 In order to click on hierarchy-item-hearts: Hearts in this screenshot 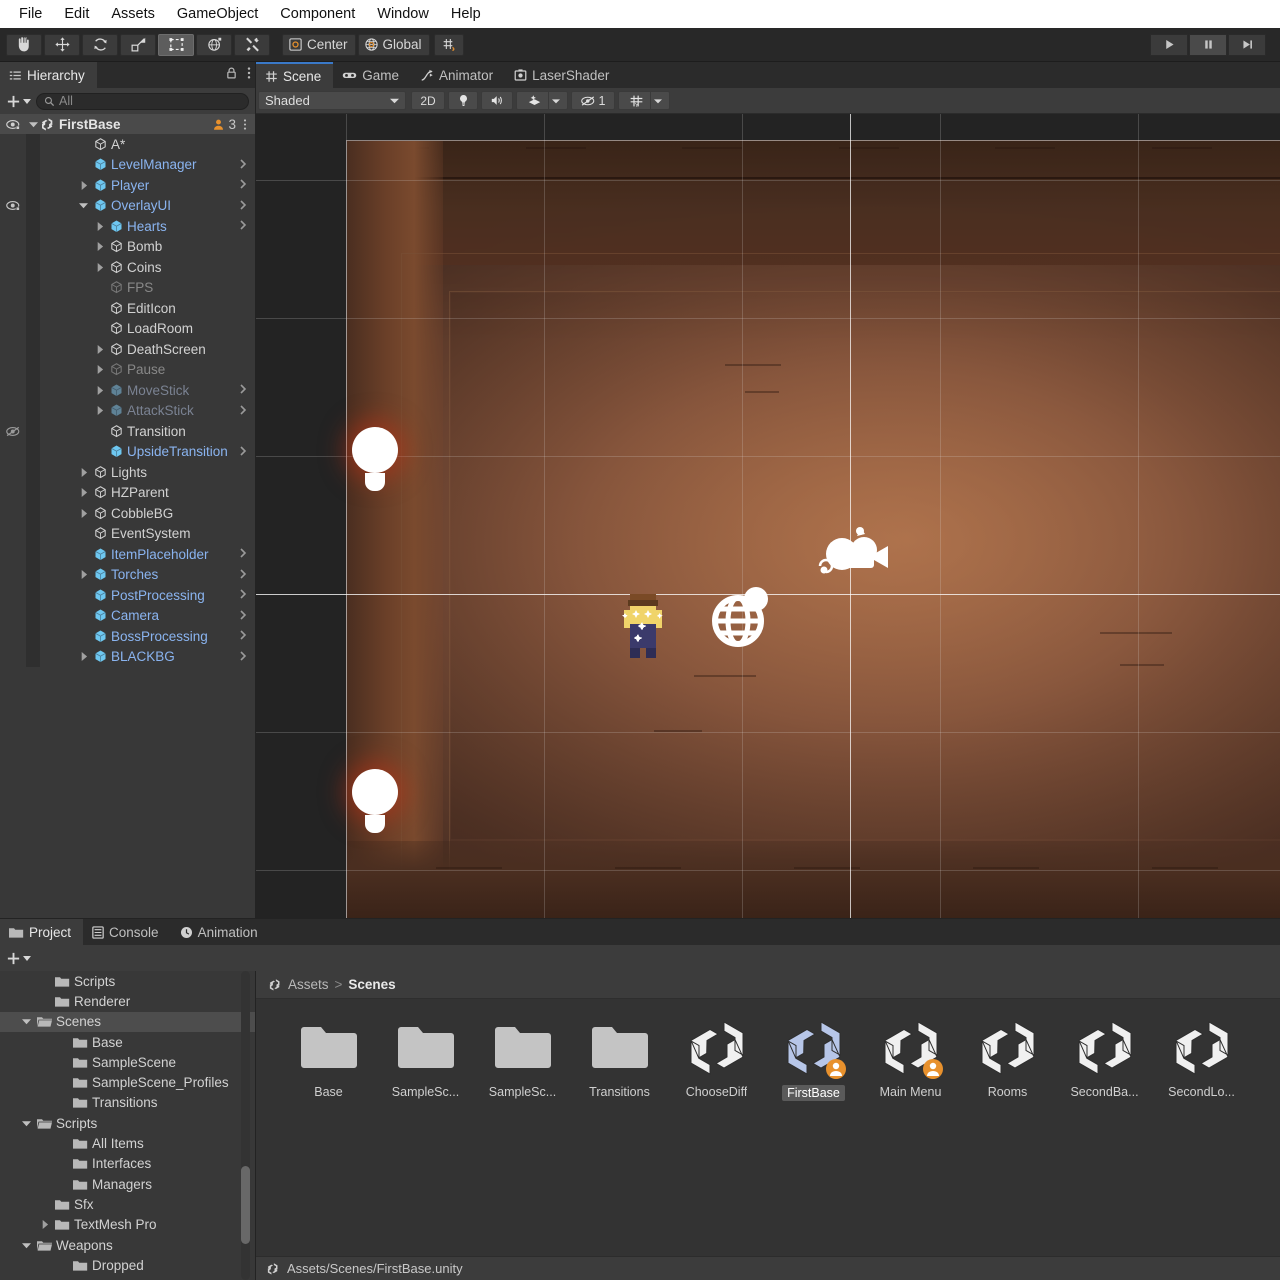, I will do `click(127, 226)`.